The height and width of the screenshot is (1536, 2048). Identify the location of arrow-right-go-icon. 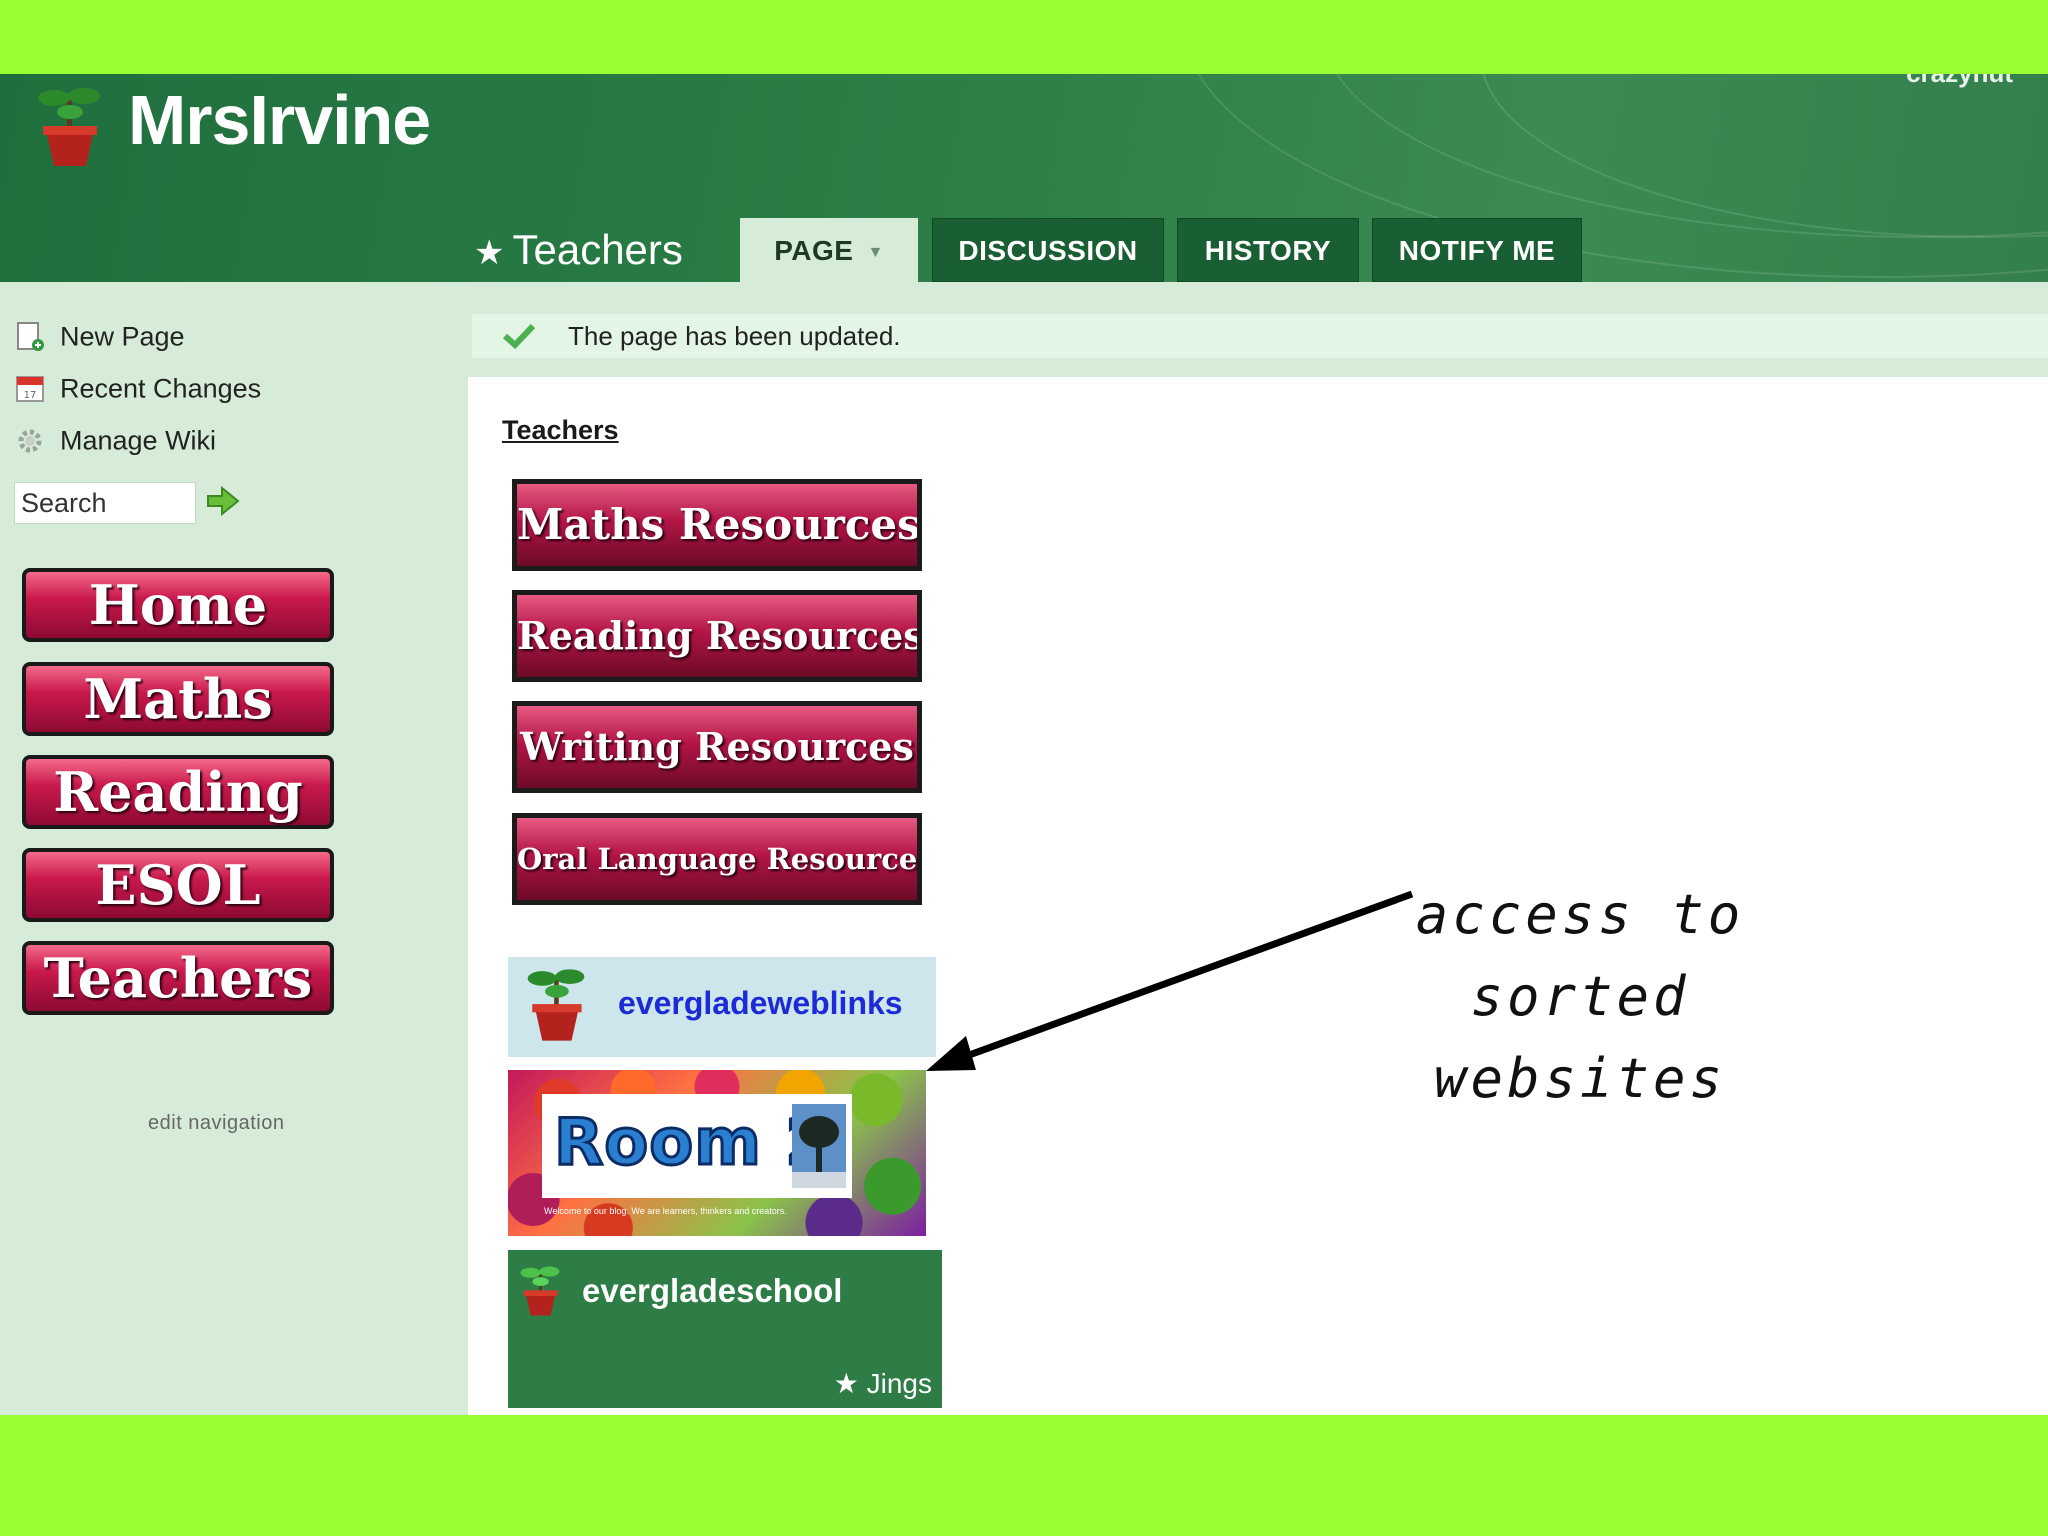
(223, 501).